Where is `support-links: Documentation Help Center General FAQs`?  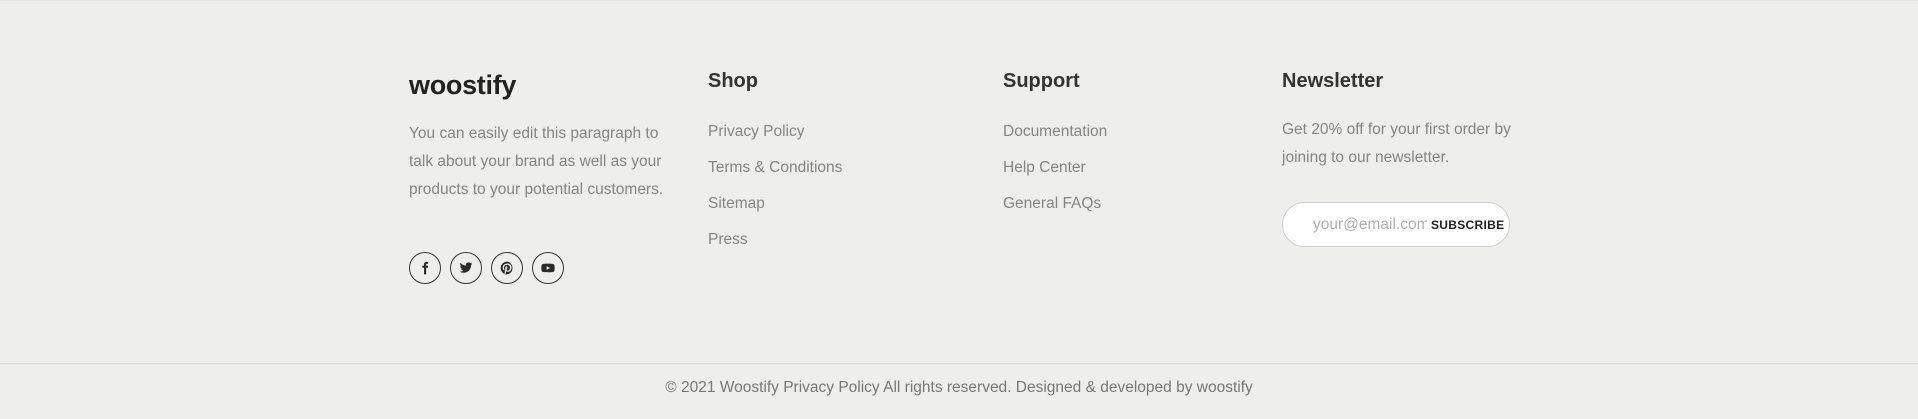 support-links: Documentation Help Center General FAQs is located at coordinates (1055, 177).